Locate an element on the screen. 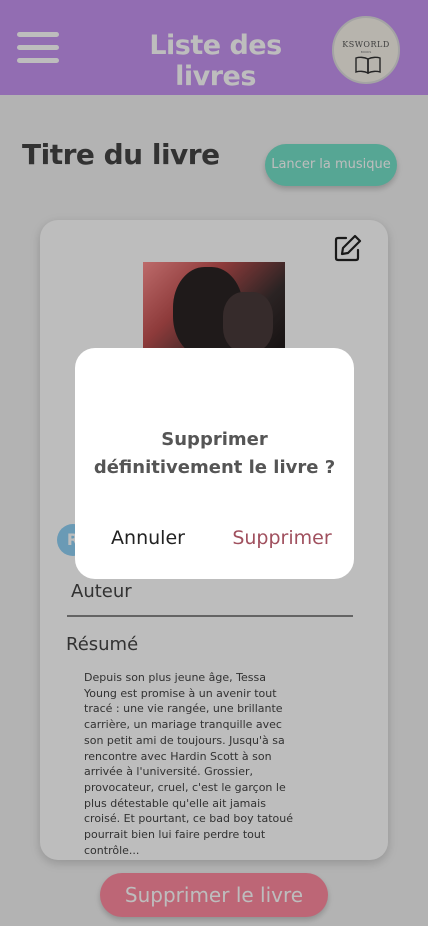 The height and width of the screenshot is (926, 428). cancel-button: Annuler is located at coordinates (148, 538).